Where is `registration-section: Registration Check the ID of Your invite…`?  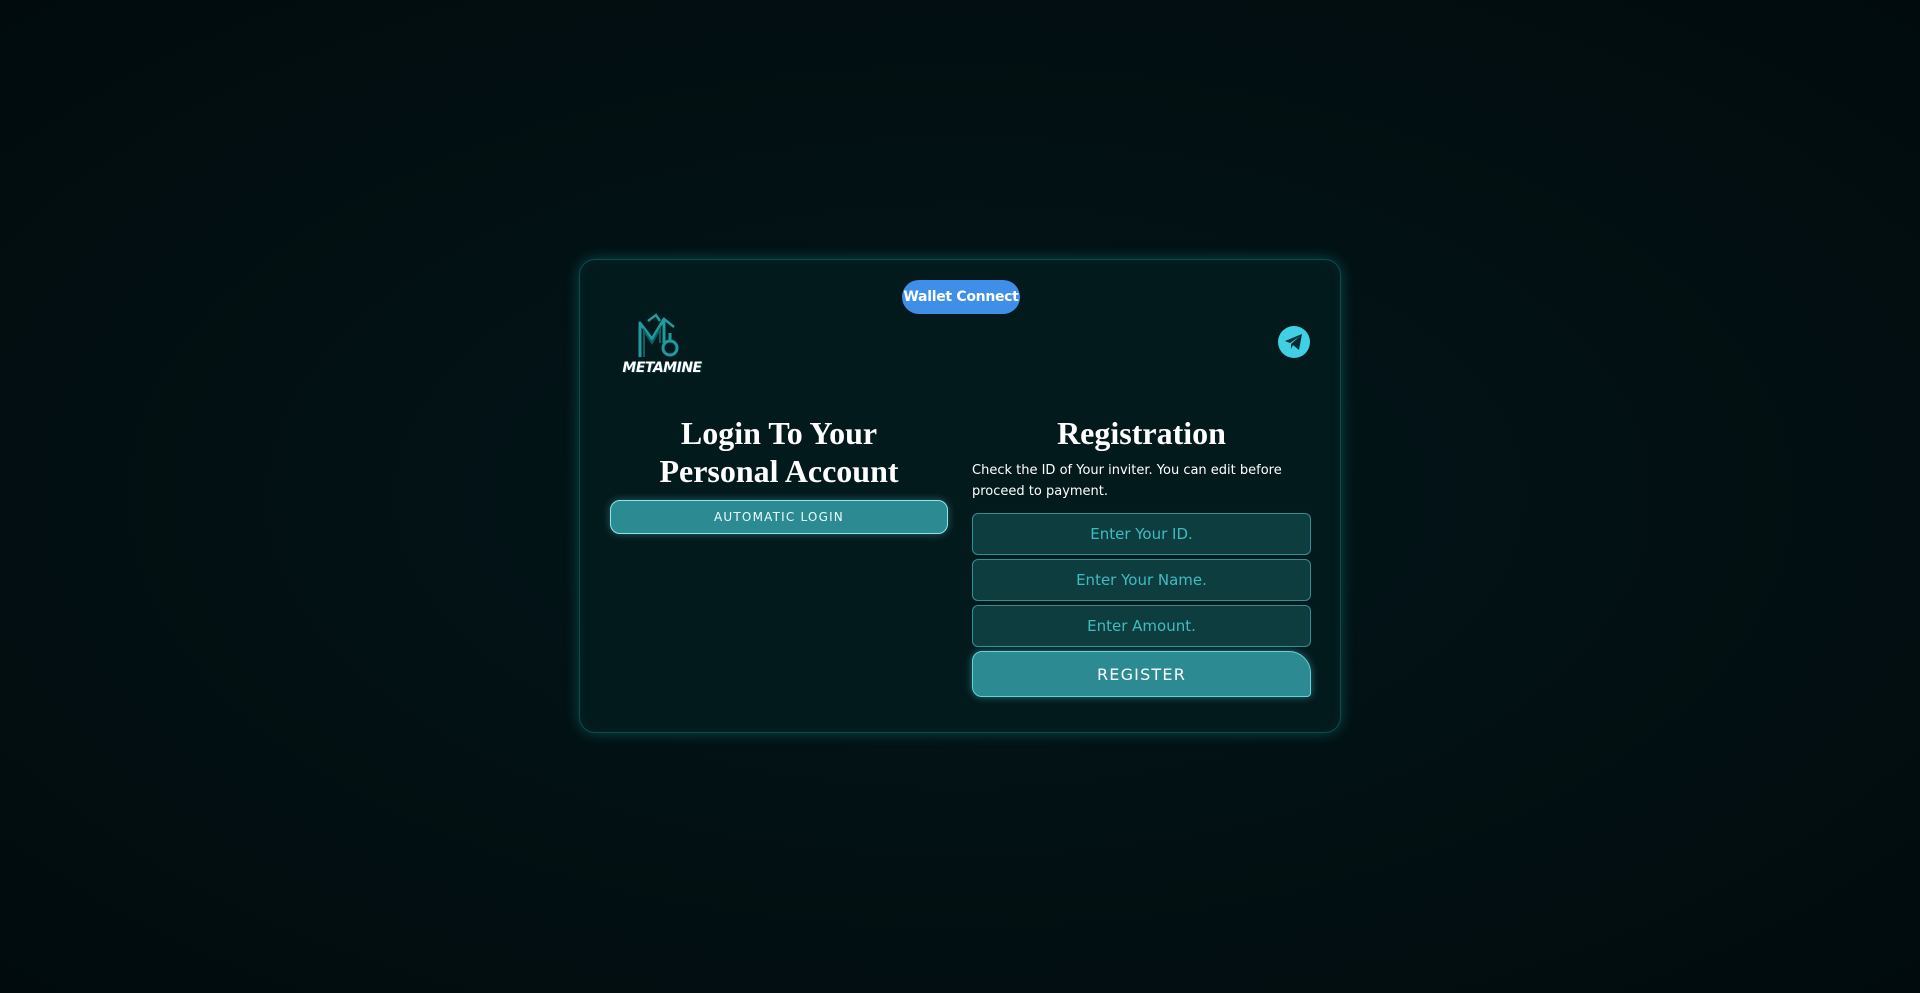 registration-section: Registration Check the ID of Your invite… is located at coordinates (1141, 555).